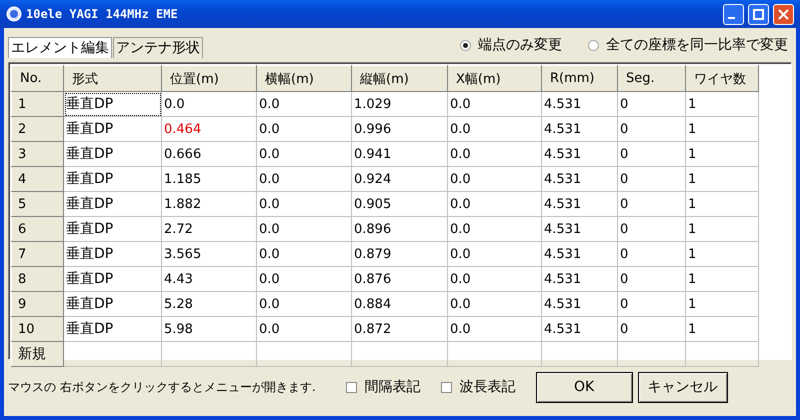 The height and width of the screenshot is (420, 800). I want to click on table-cell: 0.896, so click(400, 229).